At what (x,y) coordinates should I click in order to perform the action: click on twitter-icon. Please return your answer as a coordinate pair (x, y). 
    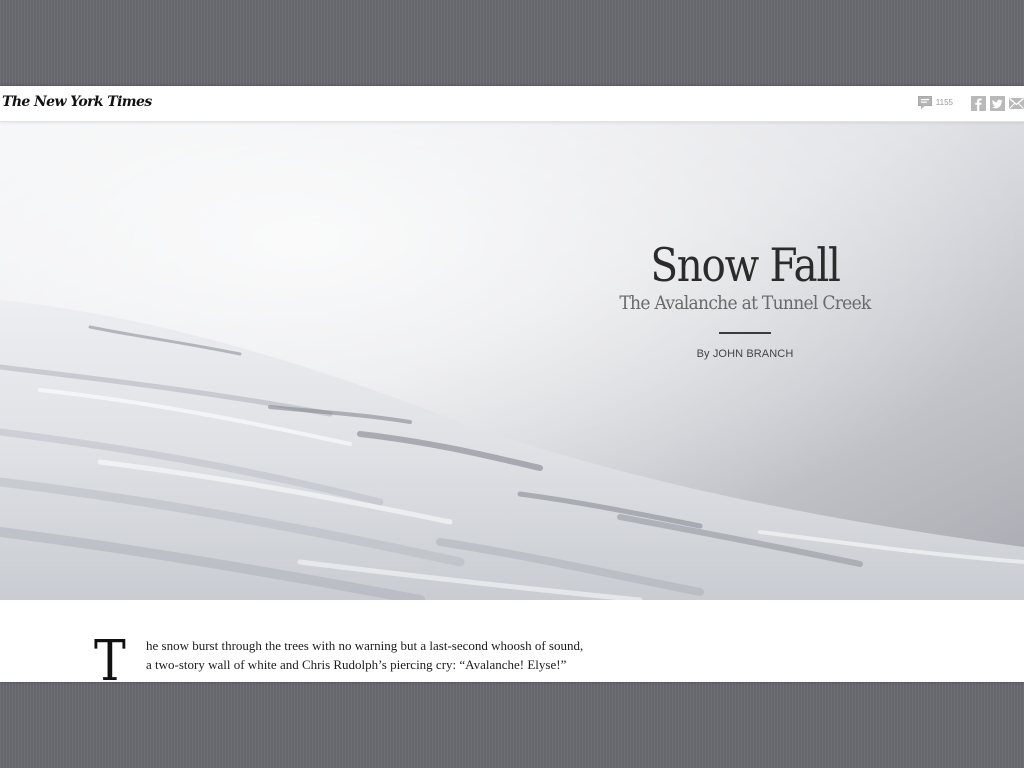
    Looking at the image, I should click on (997, 103).